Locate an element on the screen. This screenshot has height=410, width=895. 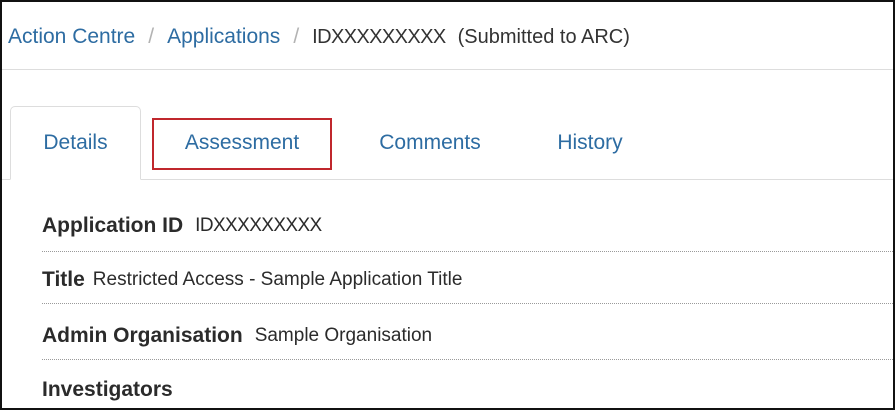
tab-comments-label: Comments is located at coordinates (430, 142).